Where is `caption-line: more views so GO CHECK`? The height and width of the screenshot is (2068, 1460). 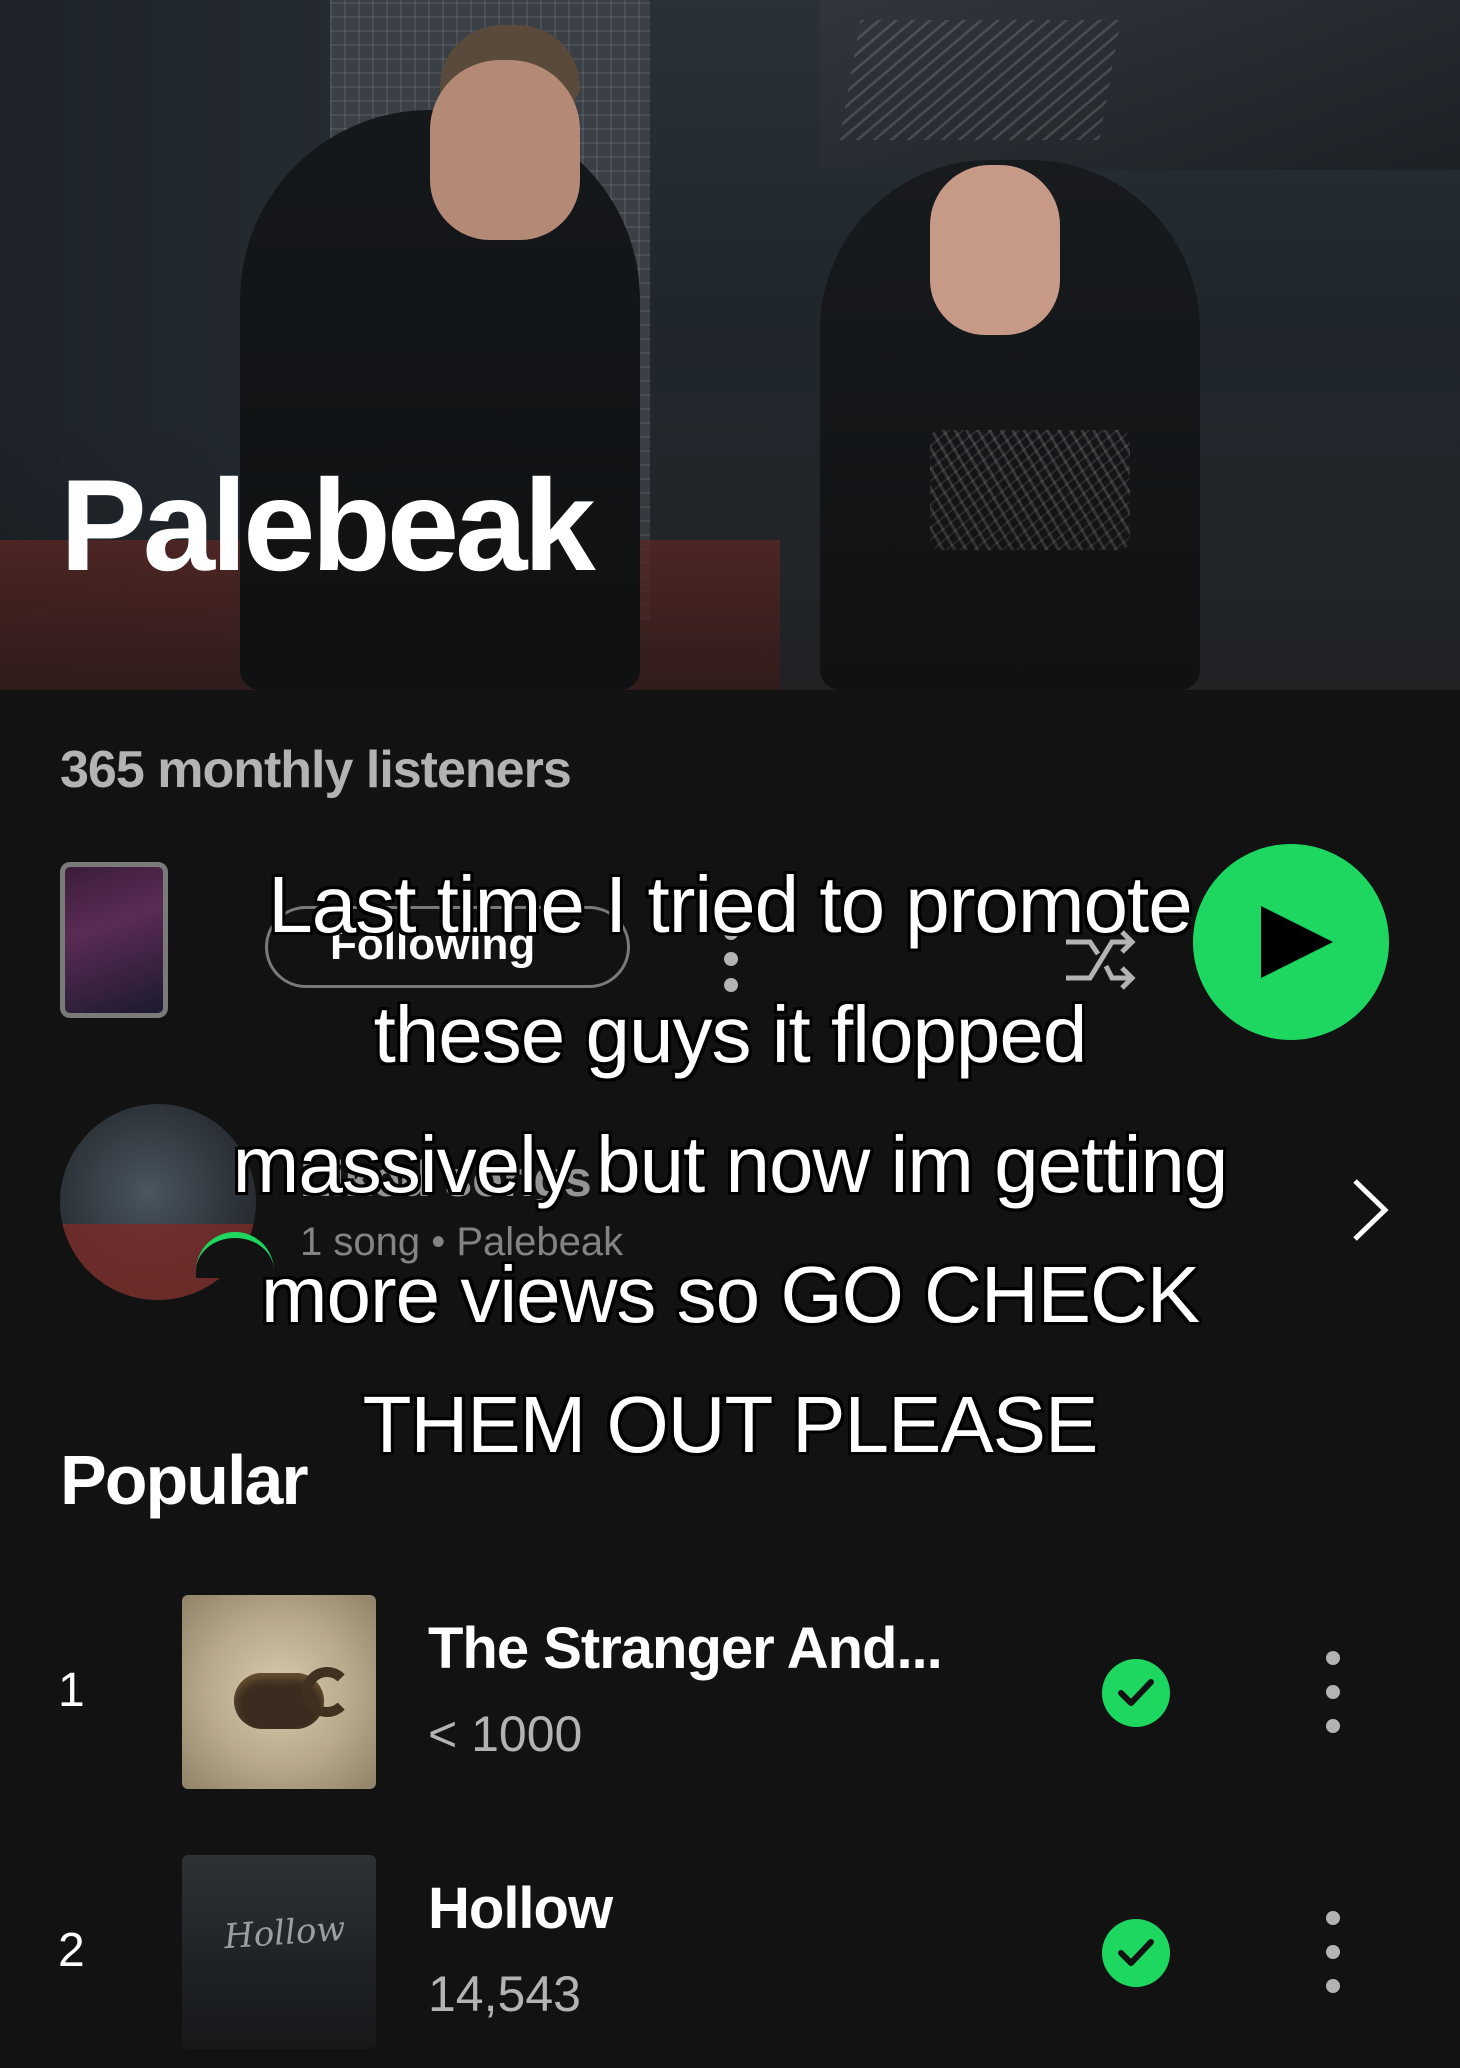 caption-line: more views so GO CHECK is located at coordinates (730, 1294).